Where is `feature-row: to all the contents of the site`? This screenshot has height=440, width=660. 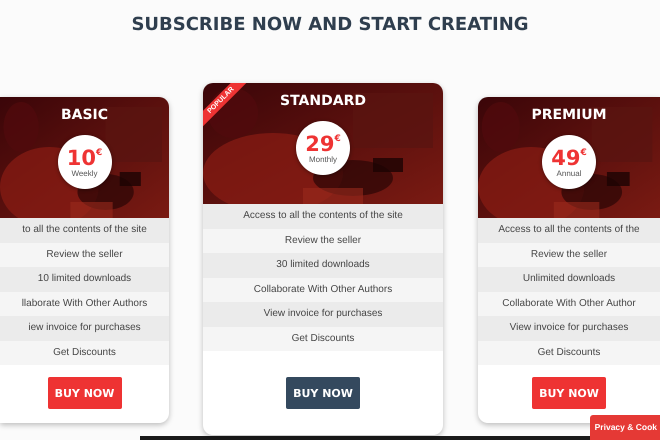
feature-row: to all the contents of the site is located at coordinates (84, 230).